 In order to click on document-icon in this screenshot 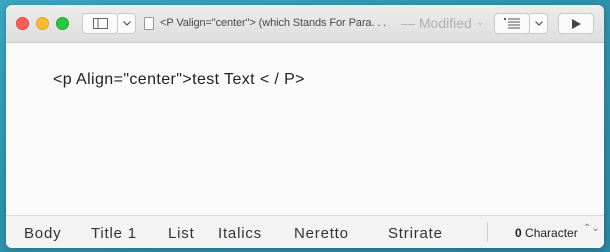, I will do `click(149, 23)`.